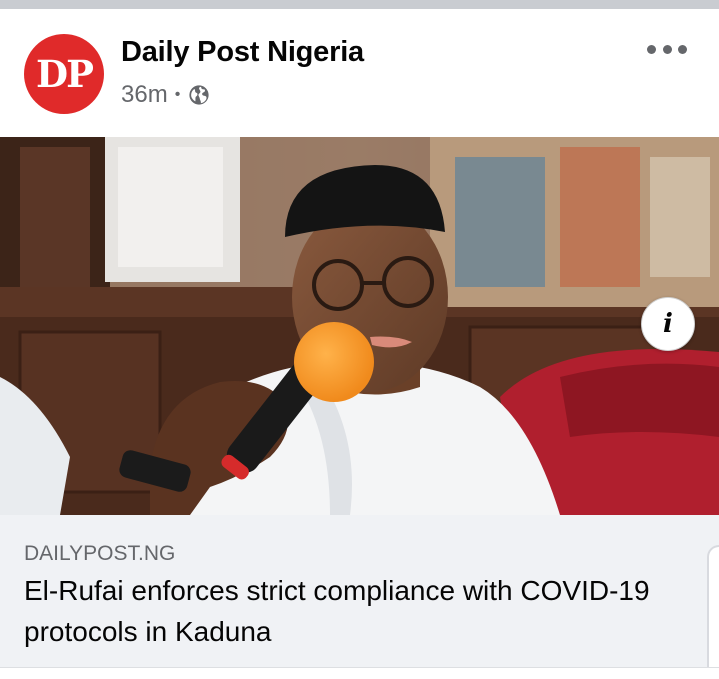 This screenshot has height=679, width=719. I want to click on post-meta: 36m •, so click(165, 95).